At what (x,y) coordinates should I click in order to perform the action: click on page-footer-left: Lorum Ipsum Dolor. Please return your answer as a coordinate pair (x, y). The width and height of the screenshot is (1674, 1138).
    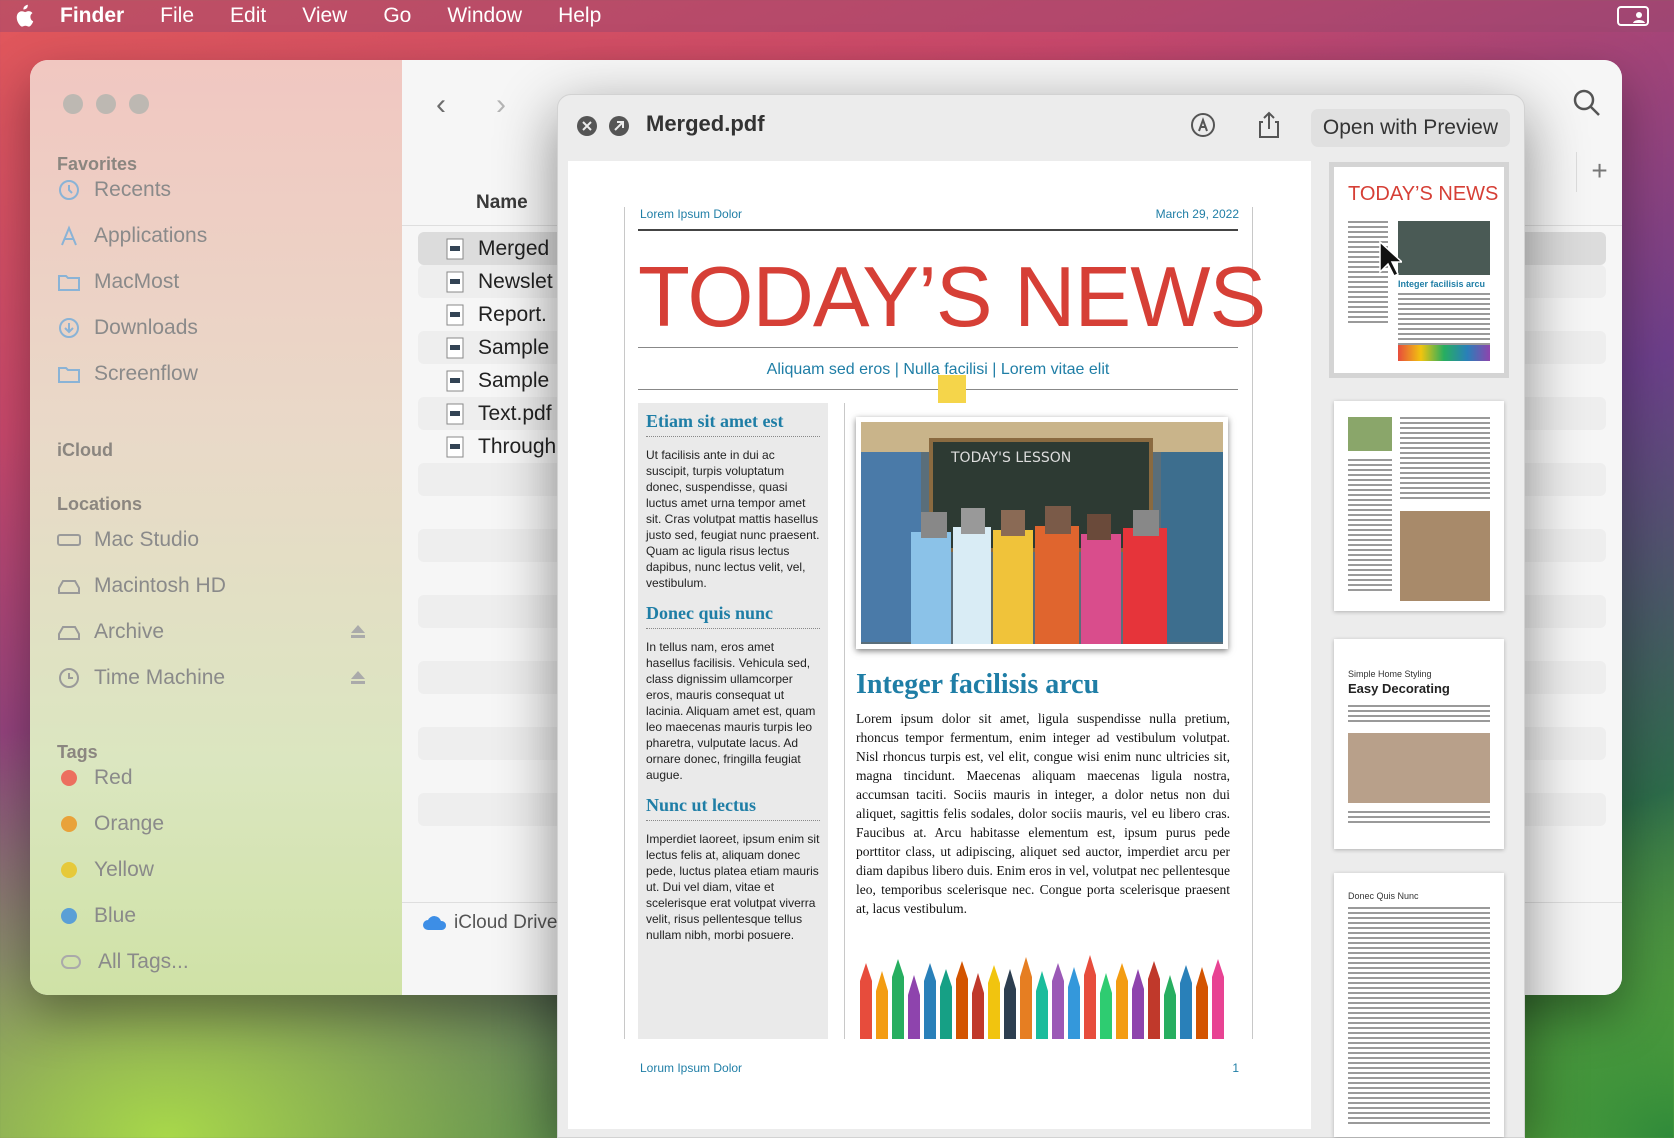
    Looking at the image, I should click on (691, 1068).